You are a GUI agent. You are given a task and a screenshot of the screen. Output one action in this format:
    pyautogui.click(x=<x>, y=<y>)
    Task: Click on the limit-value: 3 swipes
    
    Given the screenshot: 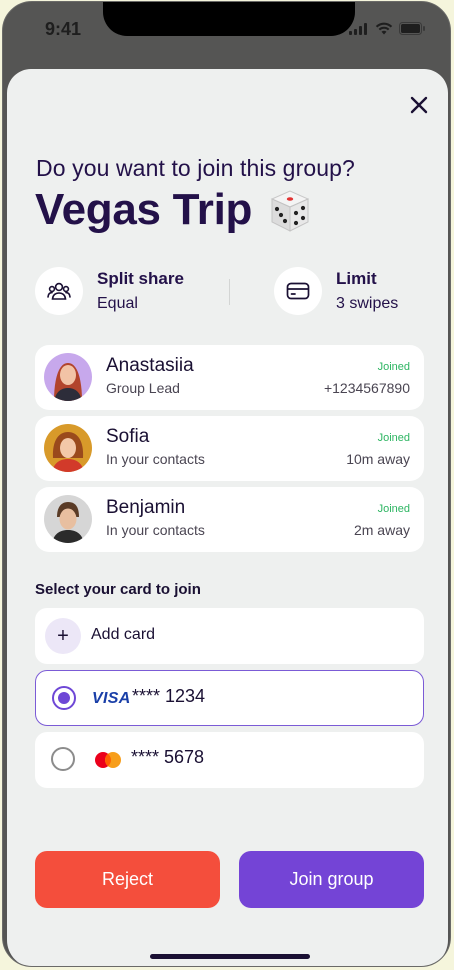 What is the action you would take?
    pyautogui.click(x=367, y=303)
    